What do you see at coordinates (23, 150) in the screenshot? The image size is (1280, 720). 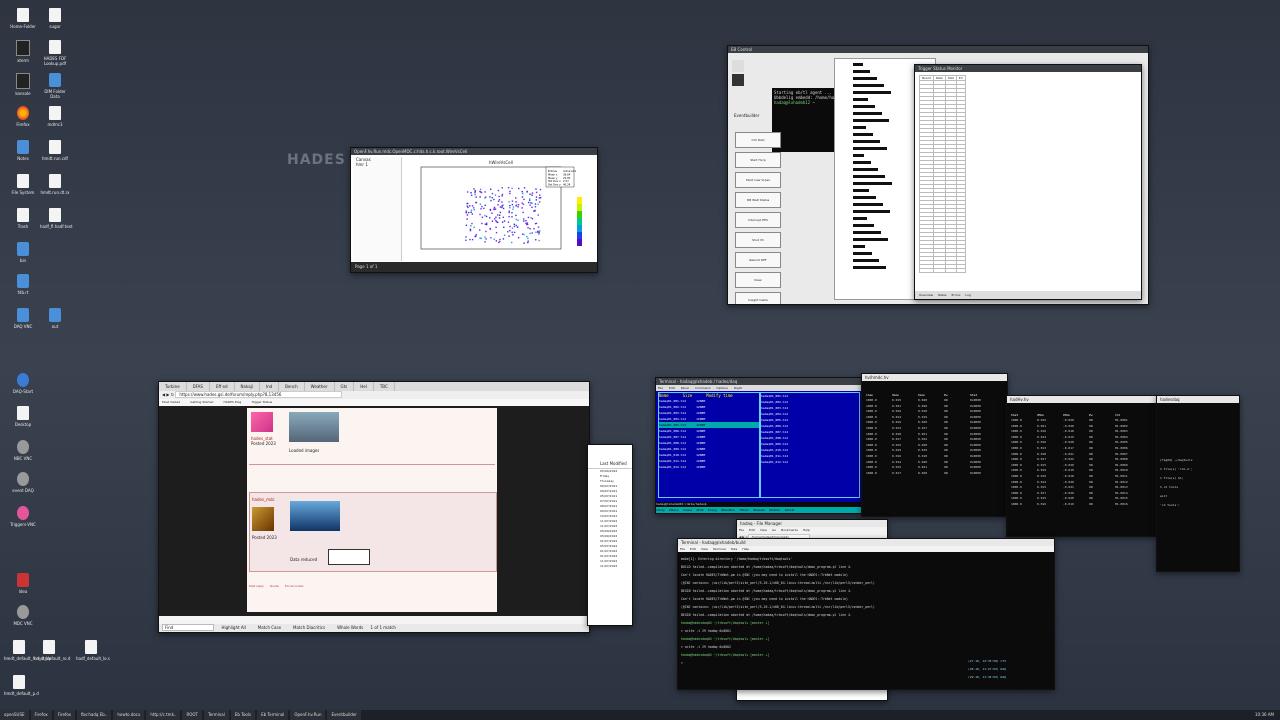 I see `desktop-icon: Notes` at bounding box center [23, 150].